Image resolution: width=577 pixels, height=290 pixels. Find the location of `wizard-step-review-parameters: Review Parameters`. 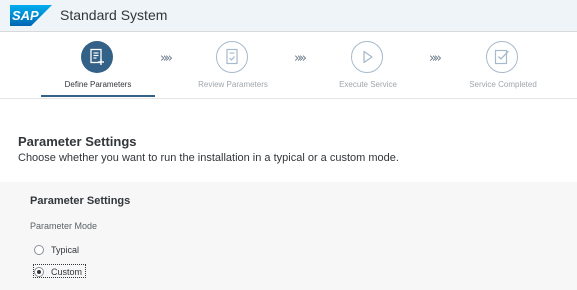

wizard-step-review-parameters: Review Parameters is located at coordinates (233, 65).